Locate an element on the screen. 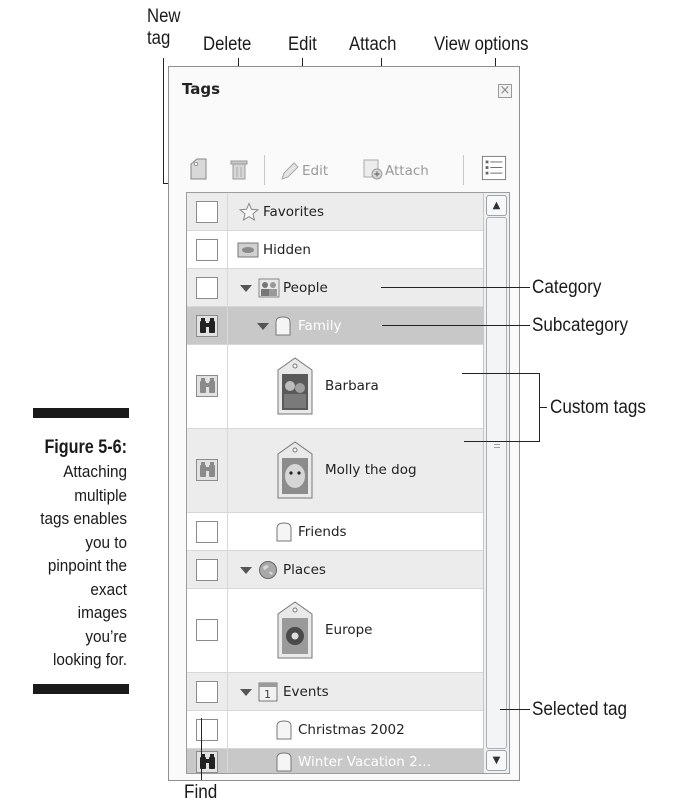  svg-text: 1 is located at coordinates (267, 694).